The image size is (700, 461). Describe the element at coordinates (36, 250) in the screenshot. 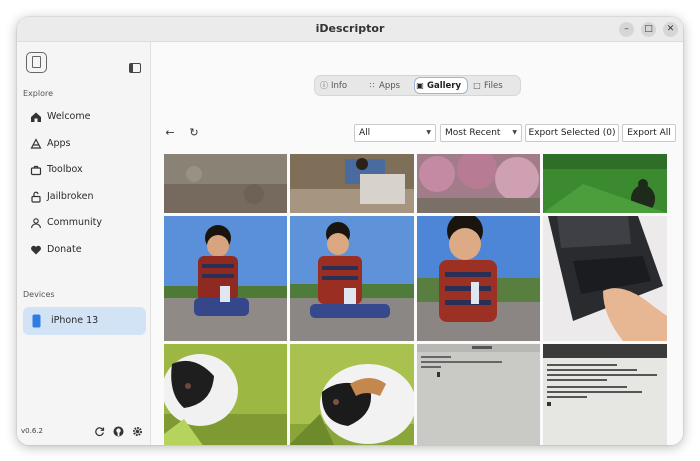

I see `heart-icon` at that location.